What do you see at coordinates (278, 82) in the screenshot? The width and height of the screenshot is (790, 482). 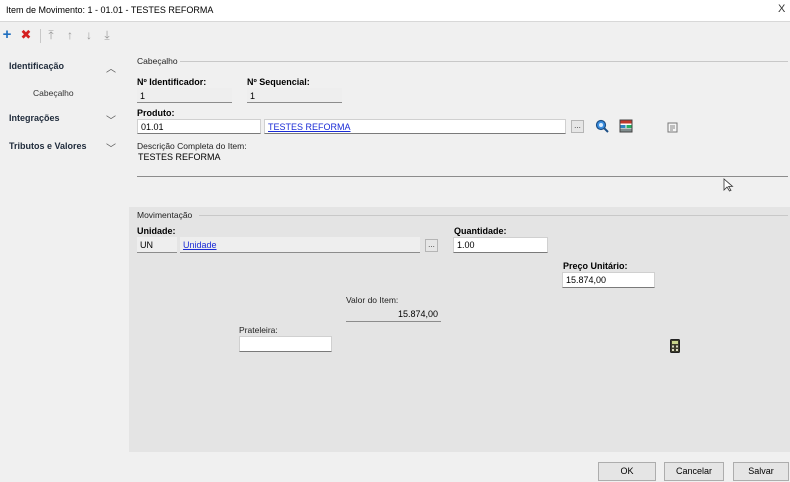 I see `sequencial-label: Nº Sequencial:` at bounding box center [278, 82].